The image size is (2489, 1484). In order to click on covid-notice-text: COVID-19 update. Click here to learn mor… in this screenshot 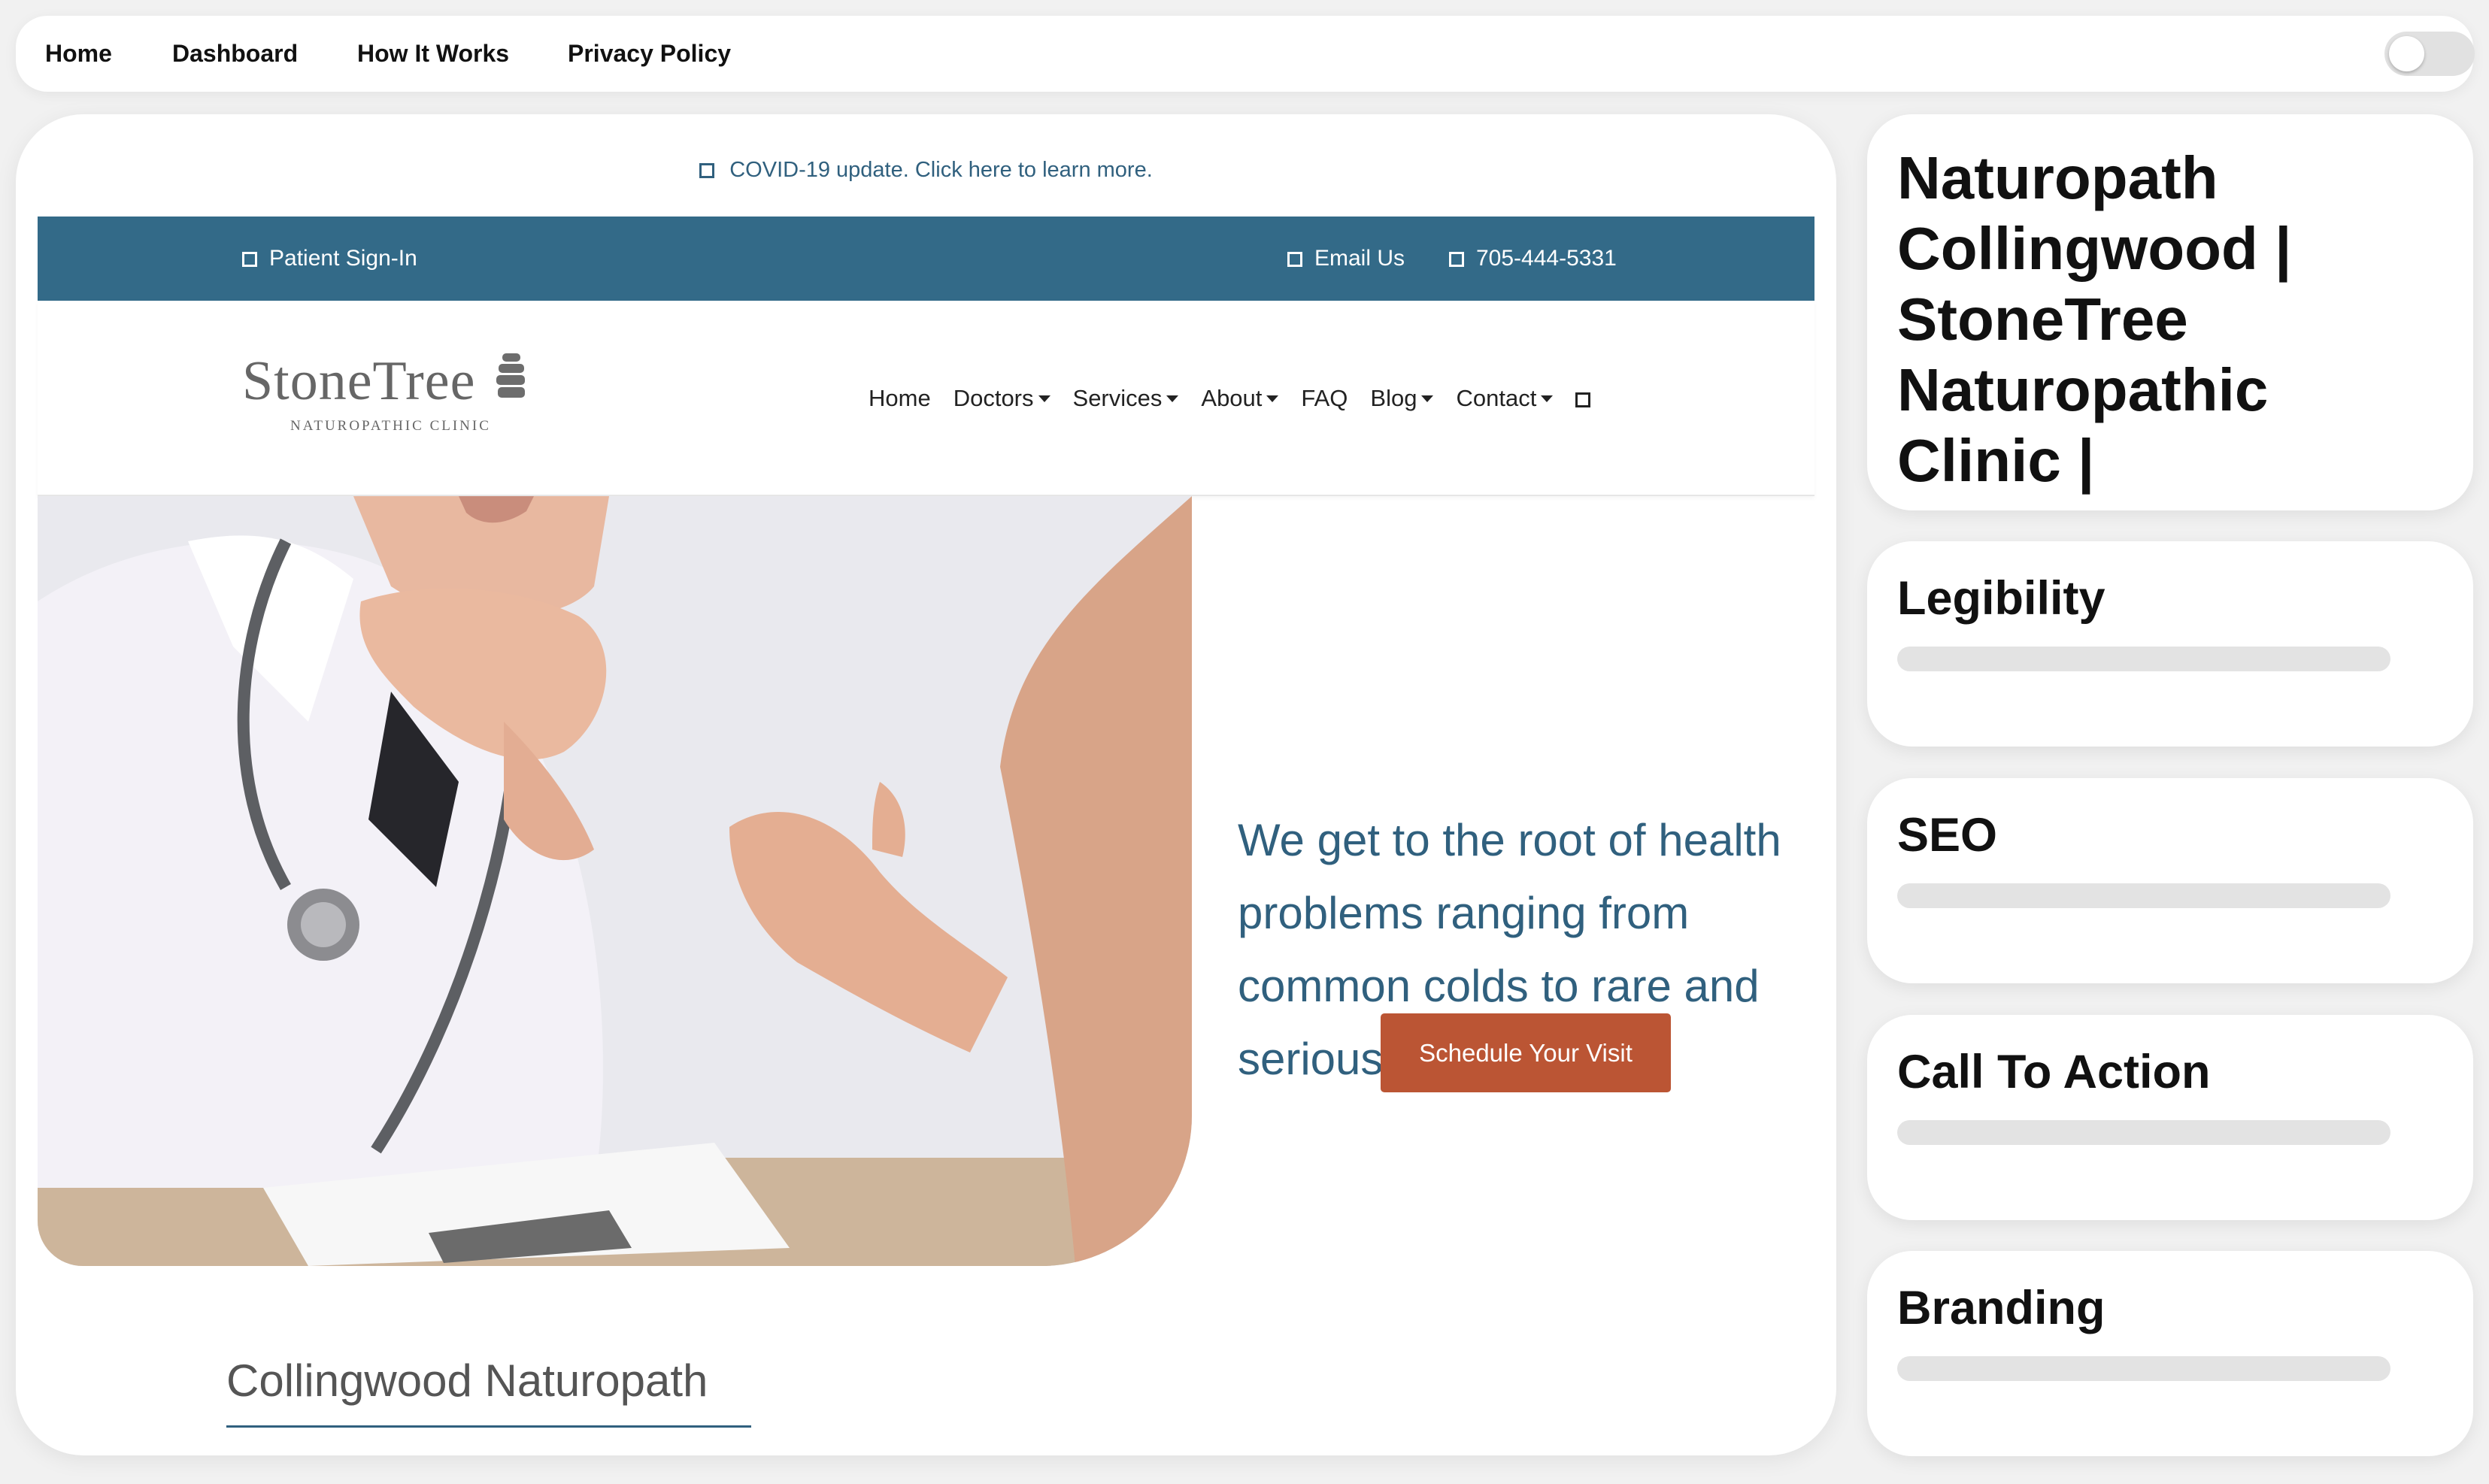, I will do `click(941, 170)`.